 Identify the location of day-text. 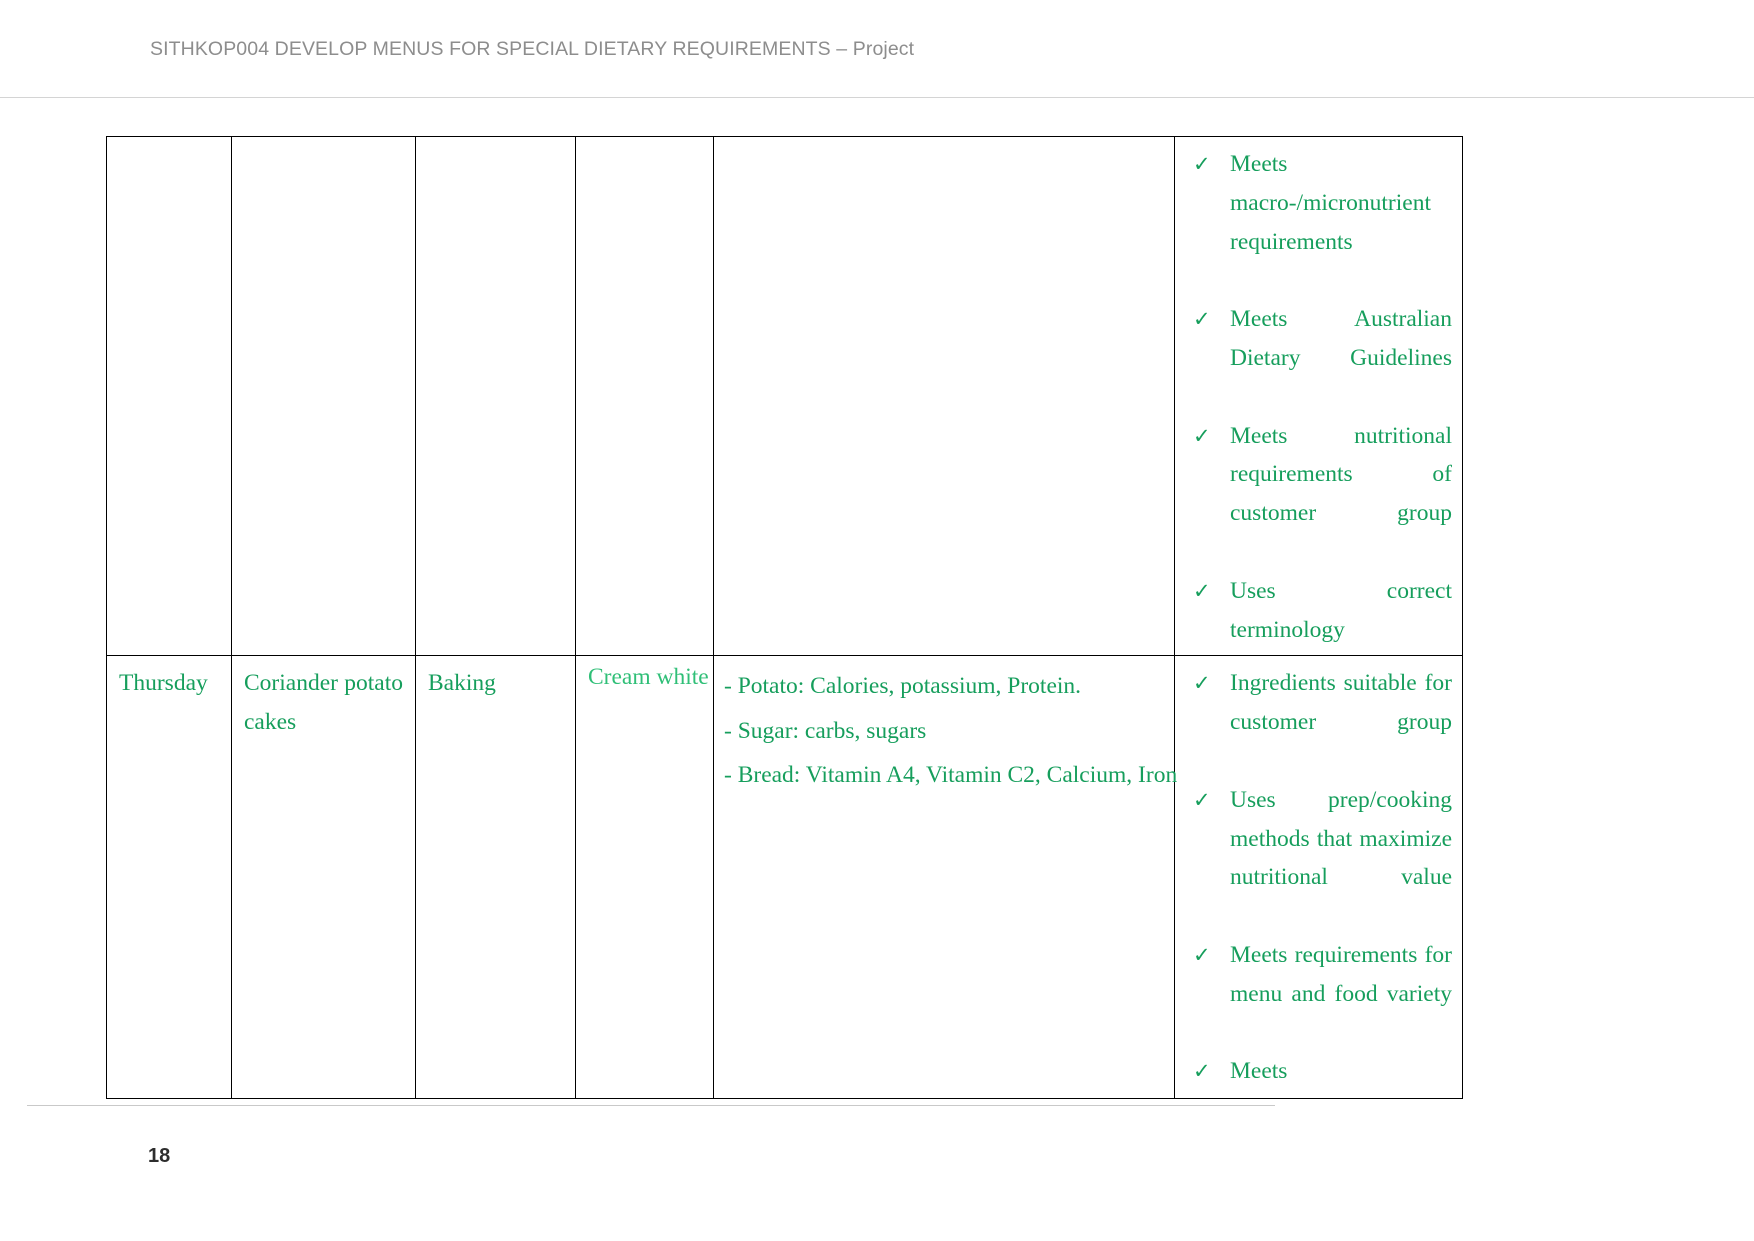
(169, 146).